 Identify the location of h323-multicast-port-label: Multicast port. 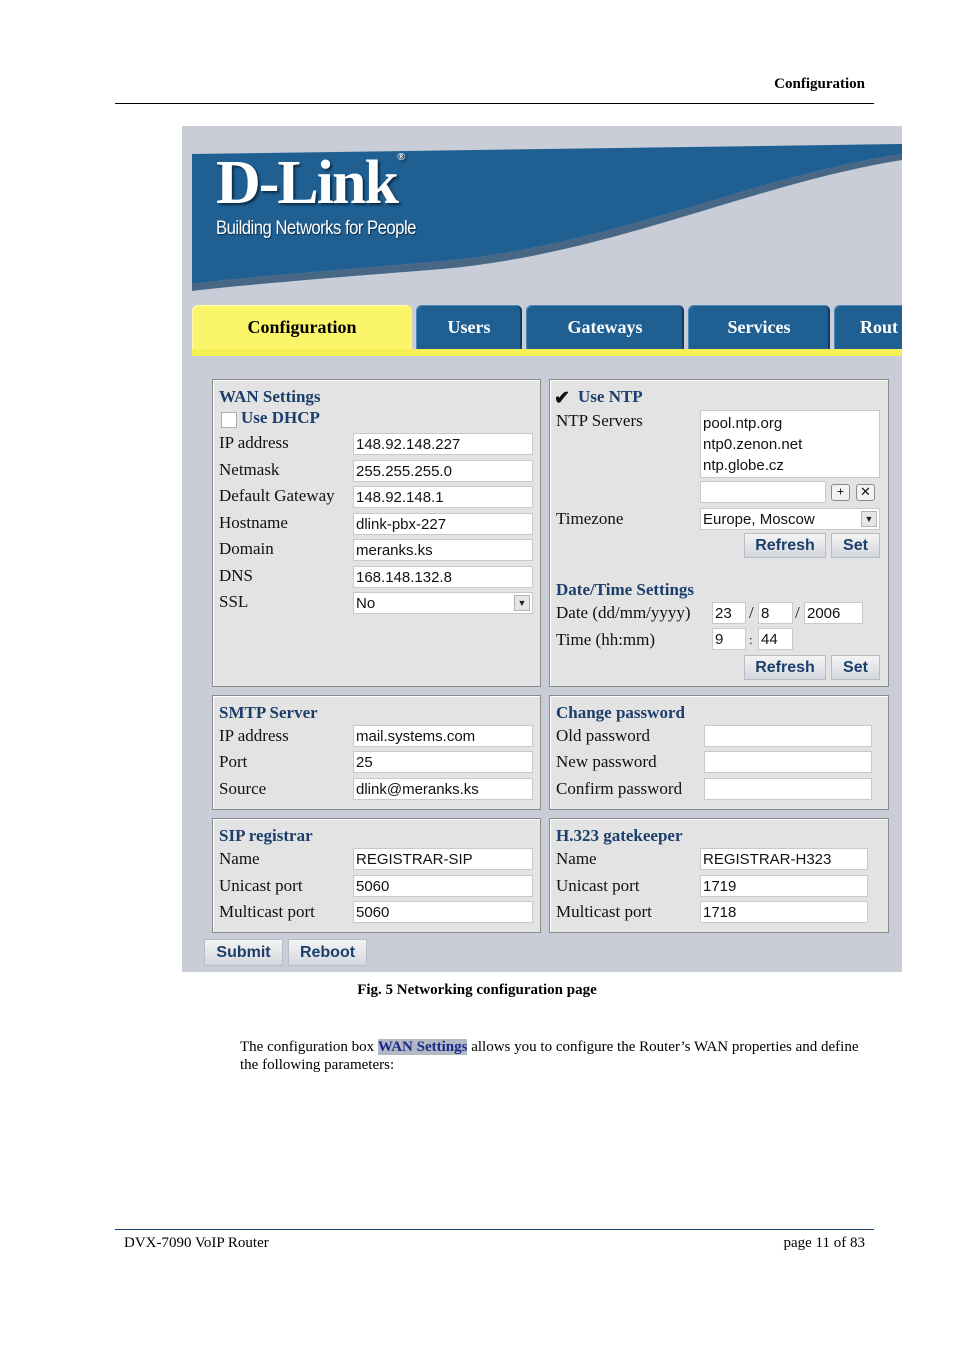
(604, 911).